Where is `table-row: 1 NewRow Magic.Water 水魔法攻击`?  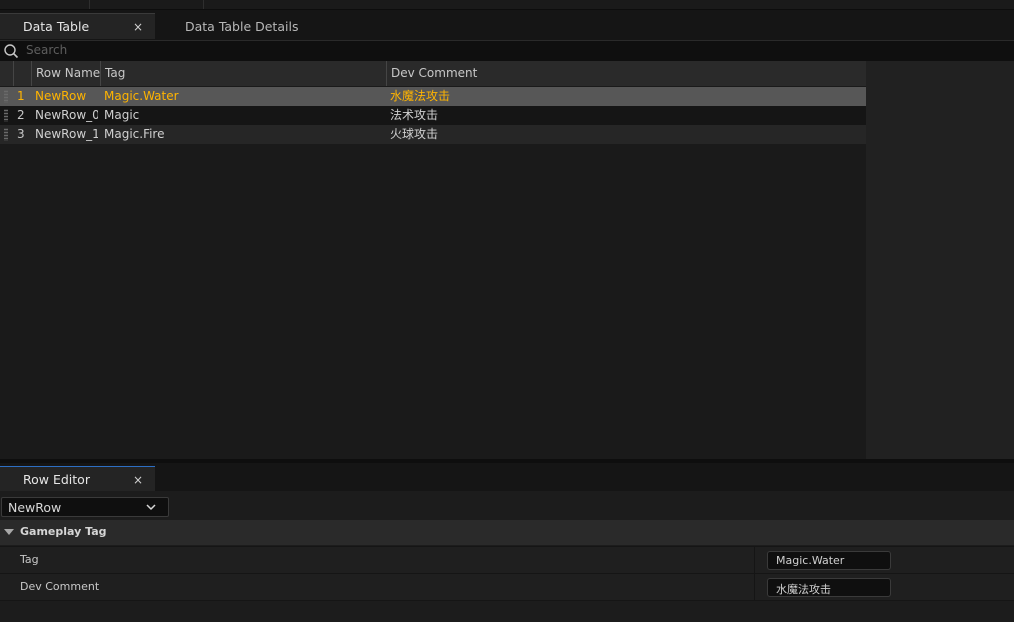 table-row: 1 NewRow Magic.Water 水魔法攻击 is located at coordinates (433, 96).